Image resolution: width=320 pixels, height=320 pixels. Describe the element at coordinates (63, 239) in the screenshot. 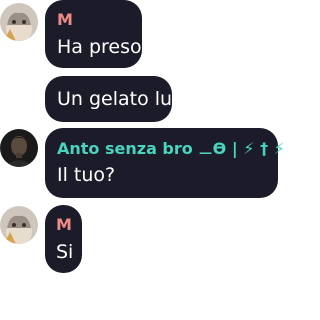

I see `message-bubble: M Si` at that location.